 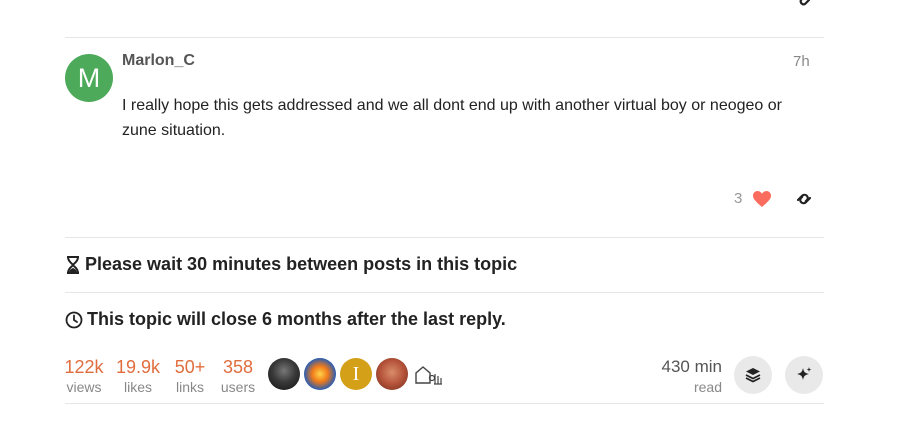 I want to click on post-username: Marlon_C, so click(x=158, y=61).